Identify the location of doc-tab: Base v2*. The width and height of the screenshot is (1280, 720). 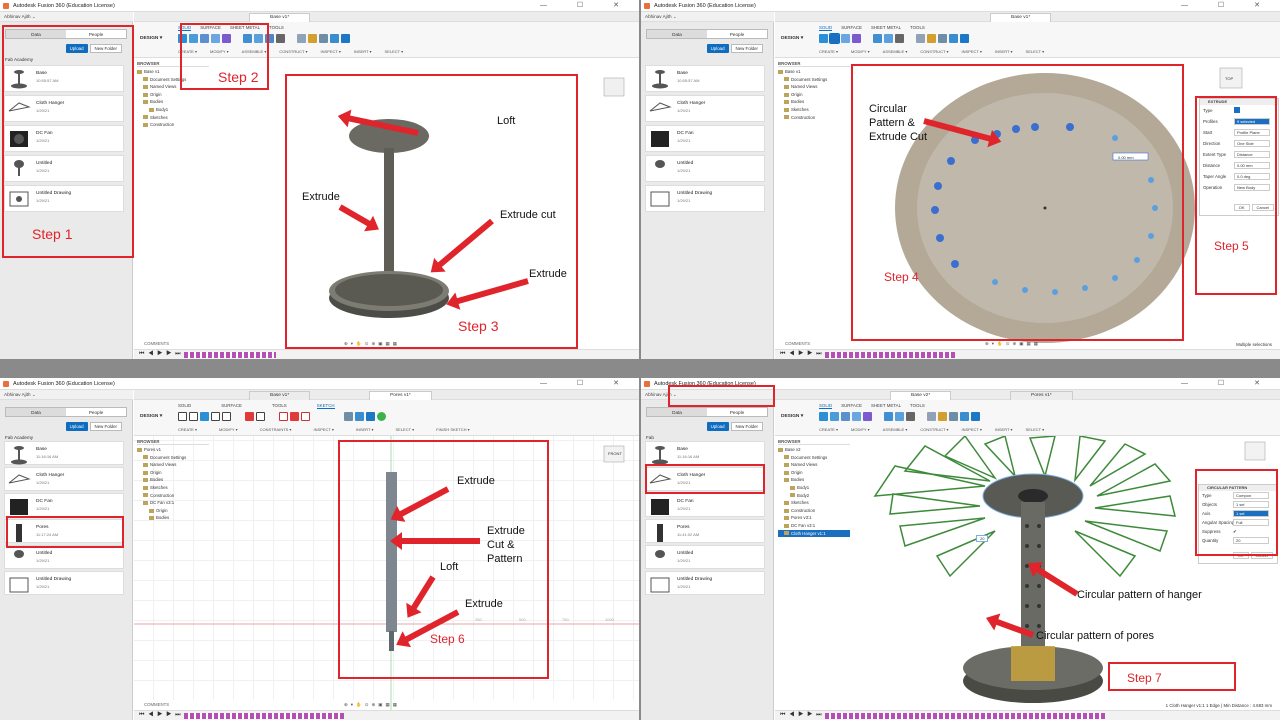
(921, 395).